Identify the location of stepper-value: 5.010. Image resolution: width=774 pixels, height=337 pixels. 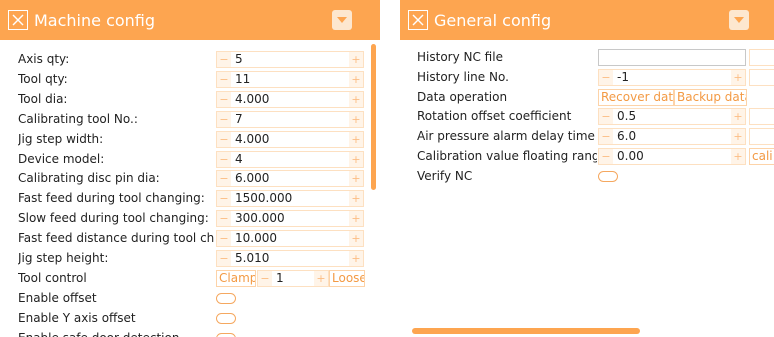
(290, 258).